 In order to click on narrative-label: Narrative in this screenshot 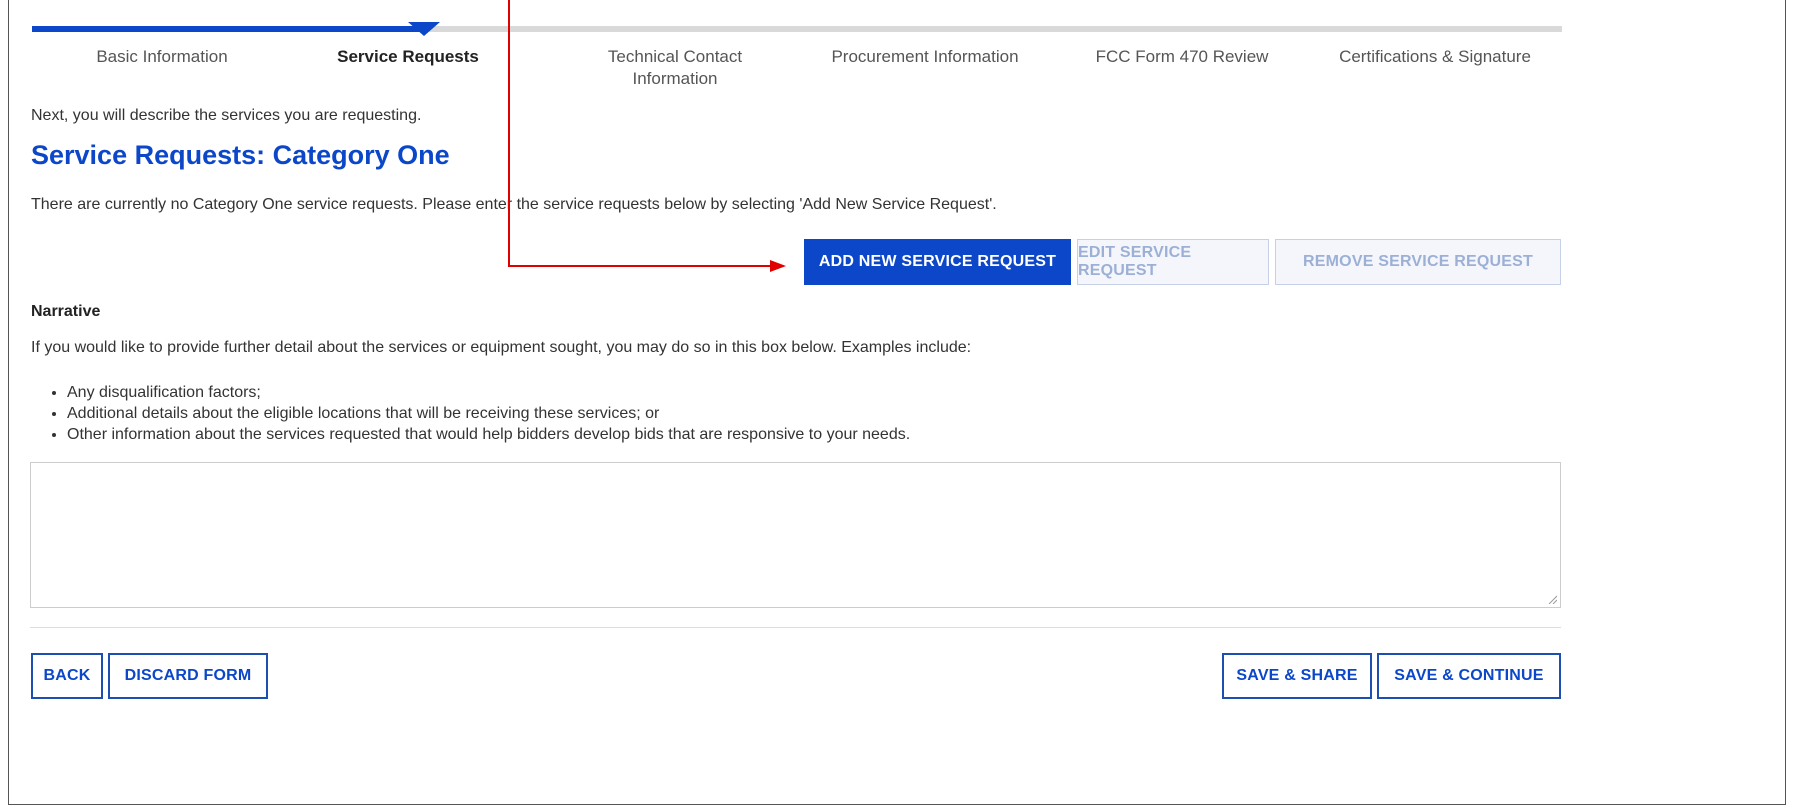, I will do `click(66, 311)`.